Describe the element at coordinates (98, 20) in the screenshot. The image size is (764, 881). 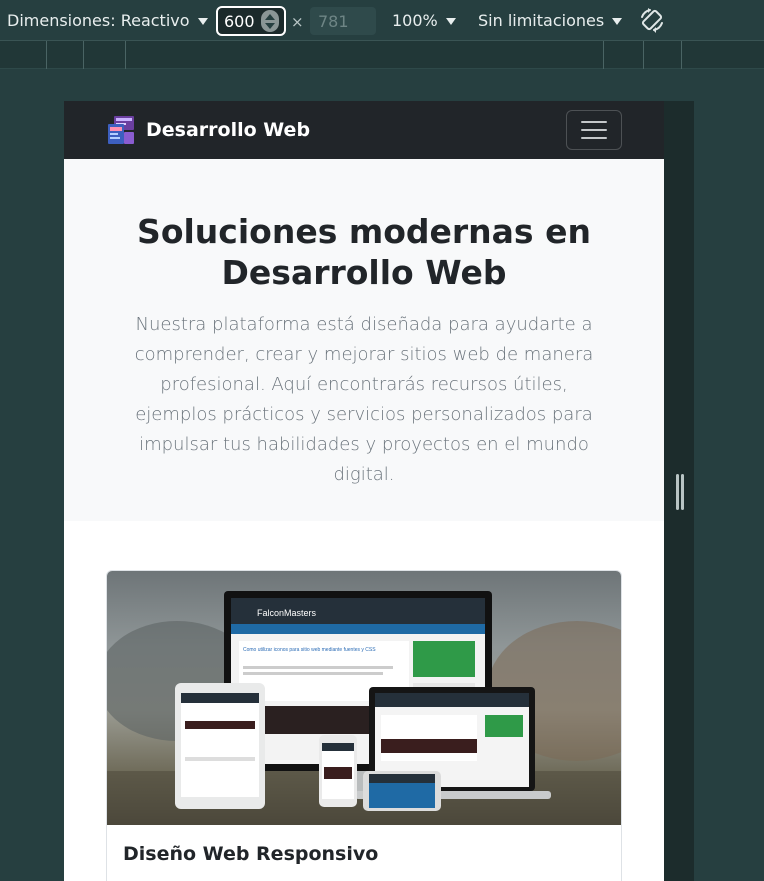
I see `dimensions-label: Dimensiones: Reactivo` at that location.